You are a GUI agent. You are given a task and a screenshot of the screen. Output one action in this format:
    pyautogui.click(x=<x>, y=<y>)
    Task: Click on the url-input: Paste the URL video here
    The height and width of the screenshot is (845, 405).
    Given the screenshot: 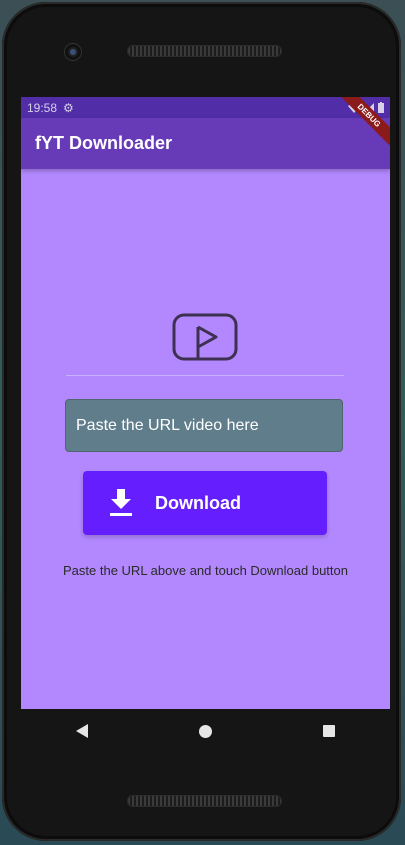 What is the action you would take?
    pyautogui.click(x=204, y=425)
    